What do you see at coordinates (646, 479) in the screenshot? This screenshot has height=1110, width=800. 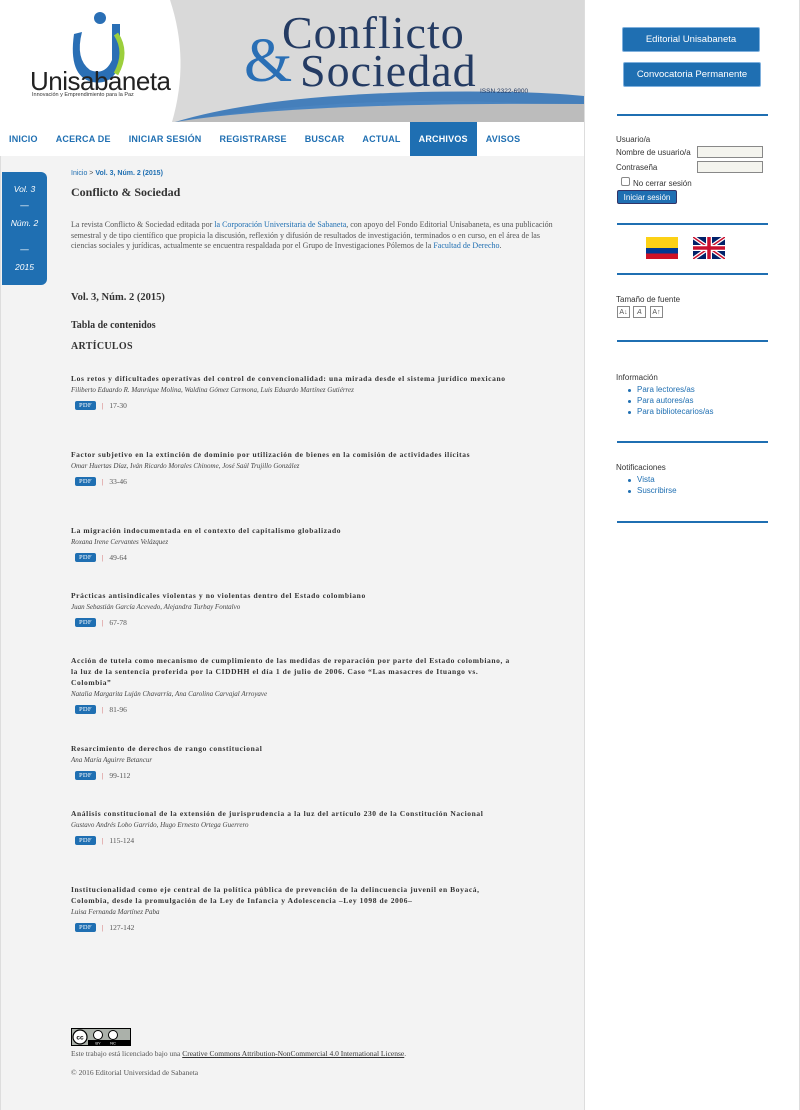 I see `notifications-view-link: Vista` at bounding box center [646, 479].